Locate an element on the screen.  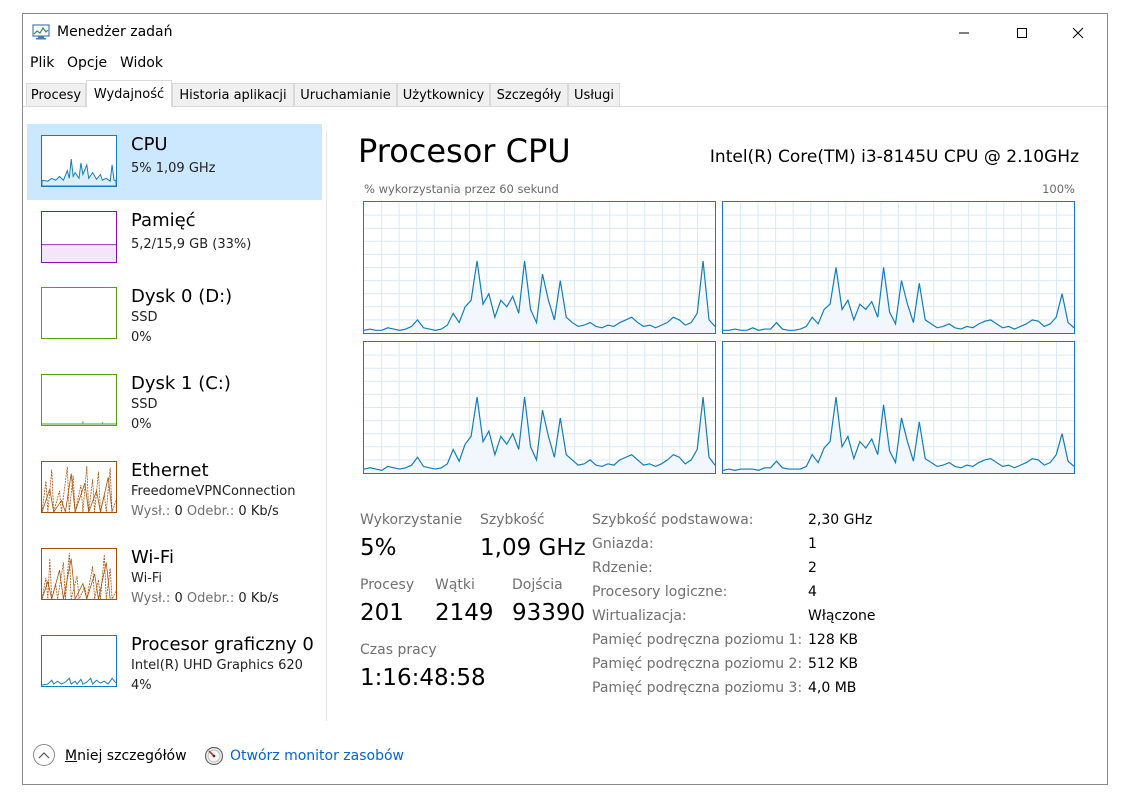
speed-label: Szybkość is located at coordinates (512, 520).